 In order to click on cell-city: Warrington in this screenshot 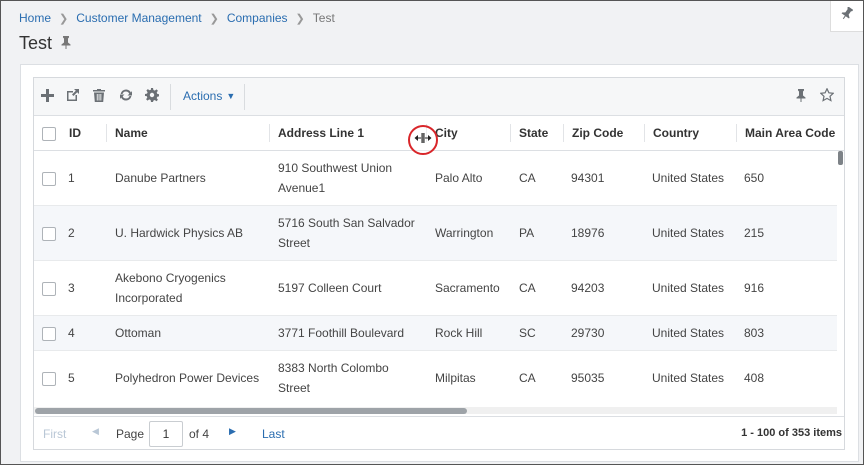, I will do `click(464, 233)`.